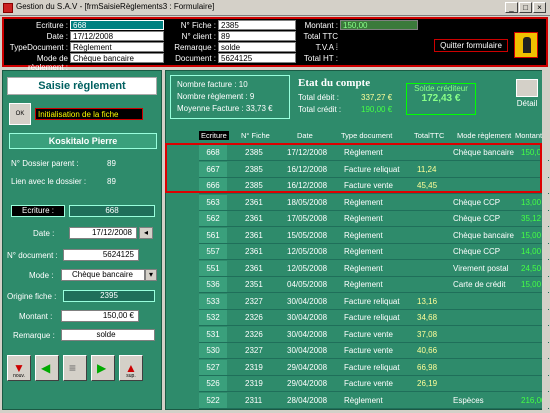 The image size is (550, 413). Describe the element at coordinates (254, 367) in the screenshot. I see `cell-fiche: 2319` at that location.